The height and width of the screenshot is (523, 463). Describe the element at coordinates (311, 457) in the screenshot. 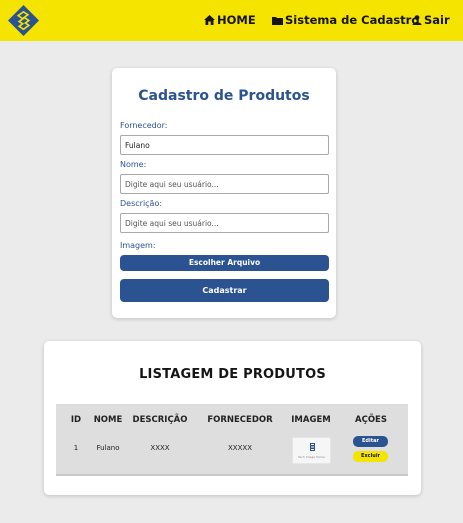

I see `thumbnail-caption: Tech Image Home` at that location.